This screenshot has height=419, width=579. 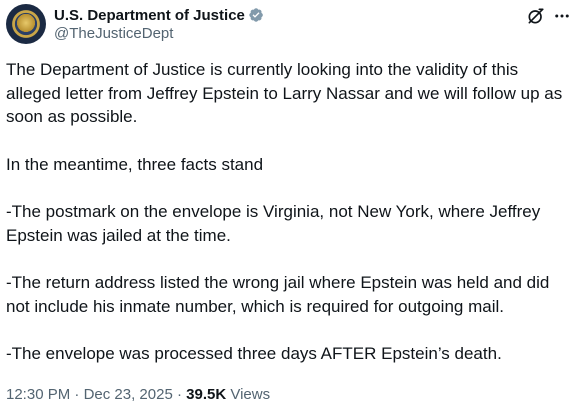 What do you see at coordinates (128, 394) in the screenshot?
I see `post-date: Dec 23, 2025` at bounding box center [128, 394].